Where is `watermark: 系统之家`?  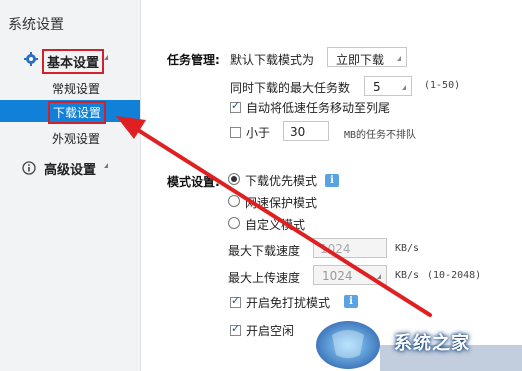 watermark: 系统之家 is located at coordinates (415, 343).